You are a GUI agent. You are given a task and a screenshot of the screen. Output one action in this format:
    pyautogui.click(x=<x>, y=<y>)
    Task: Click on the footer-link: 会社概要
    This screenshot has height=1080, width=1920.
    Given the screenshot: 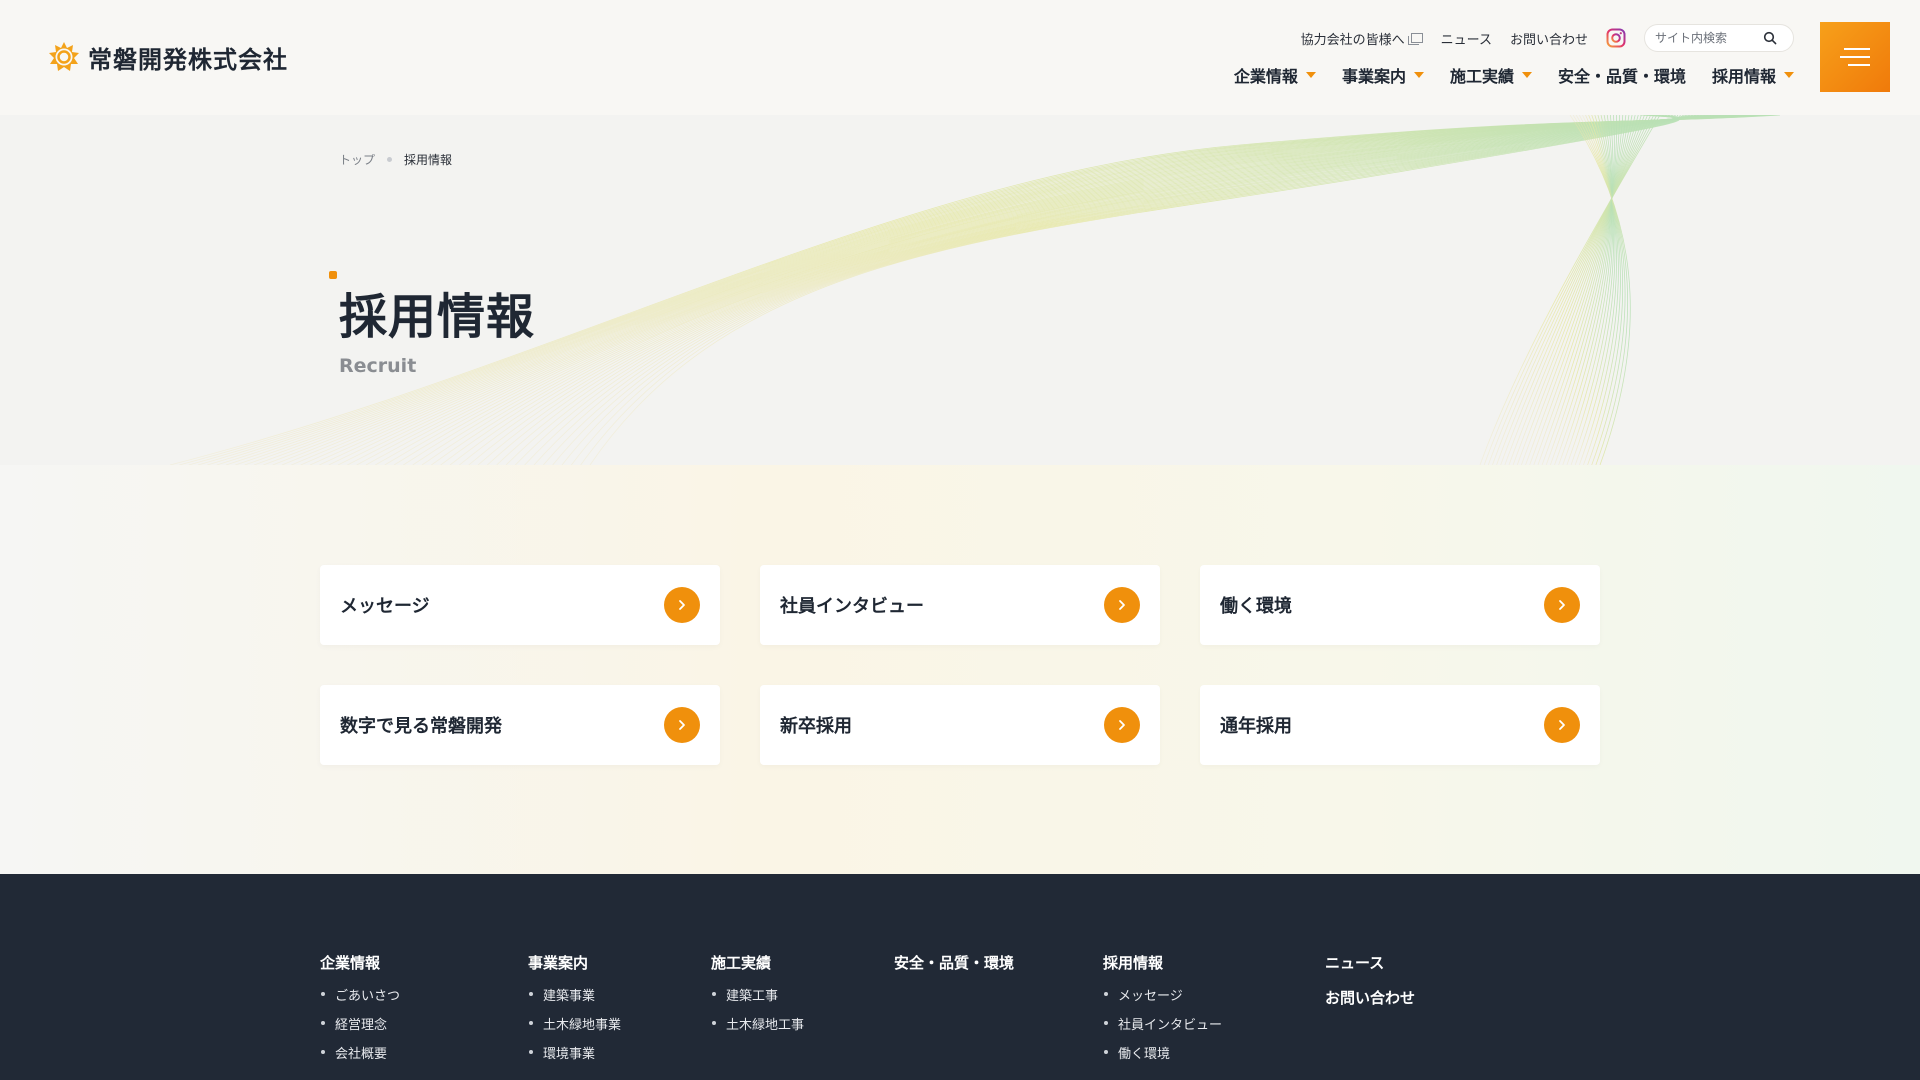 What is the action you would take?
    pyautogui.click(x=360, y=1052)
    